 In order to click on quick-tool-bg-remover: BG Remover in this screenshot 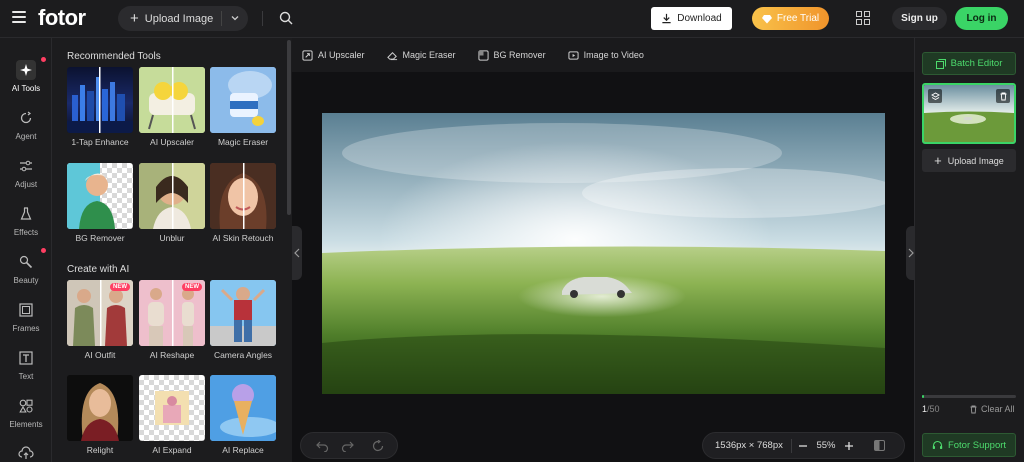, I will do `click(511, 55)`.